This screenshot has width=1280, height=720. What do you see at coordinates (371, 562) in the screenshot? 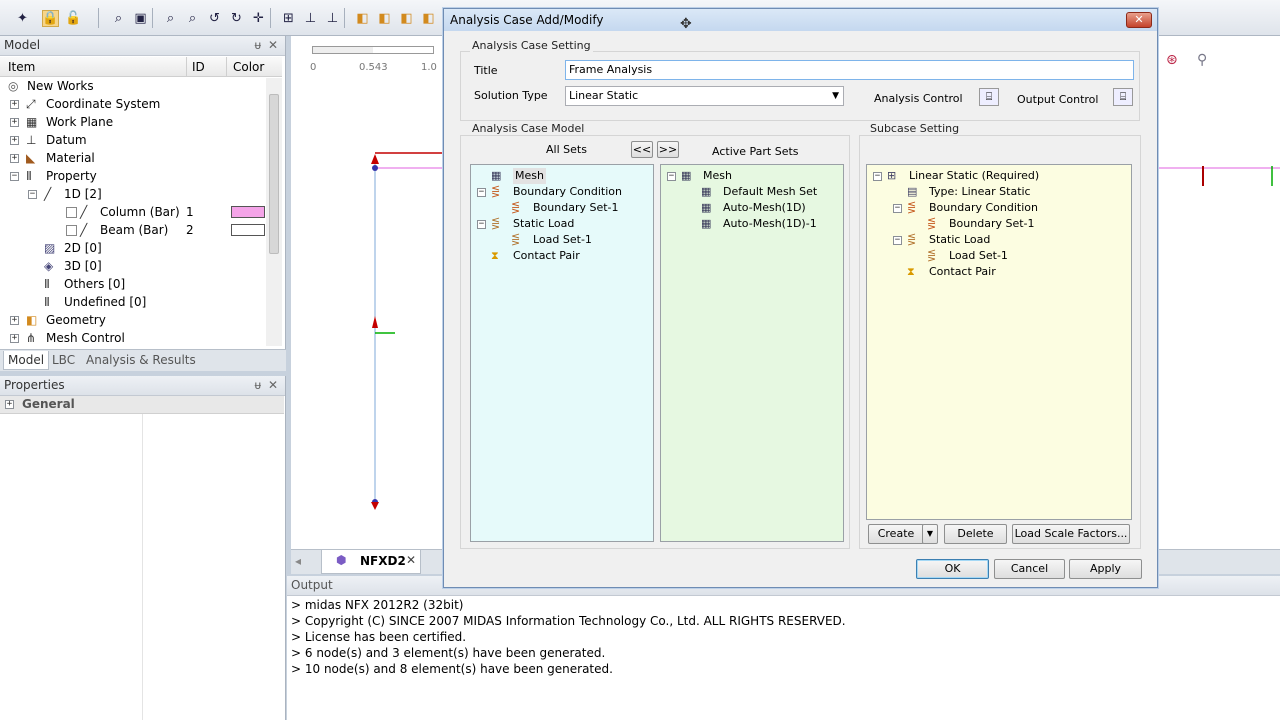
I see `tab-nfxd2: ⬢ NFXD2 ✕` at bounding box center [371, 562].